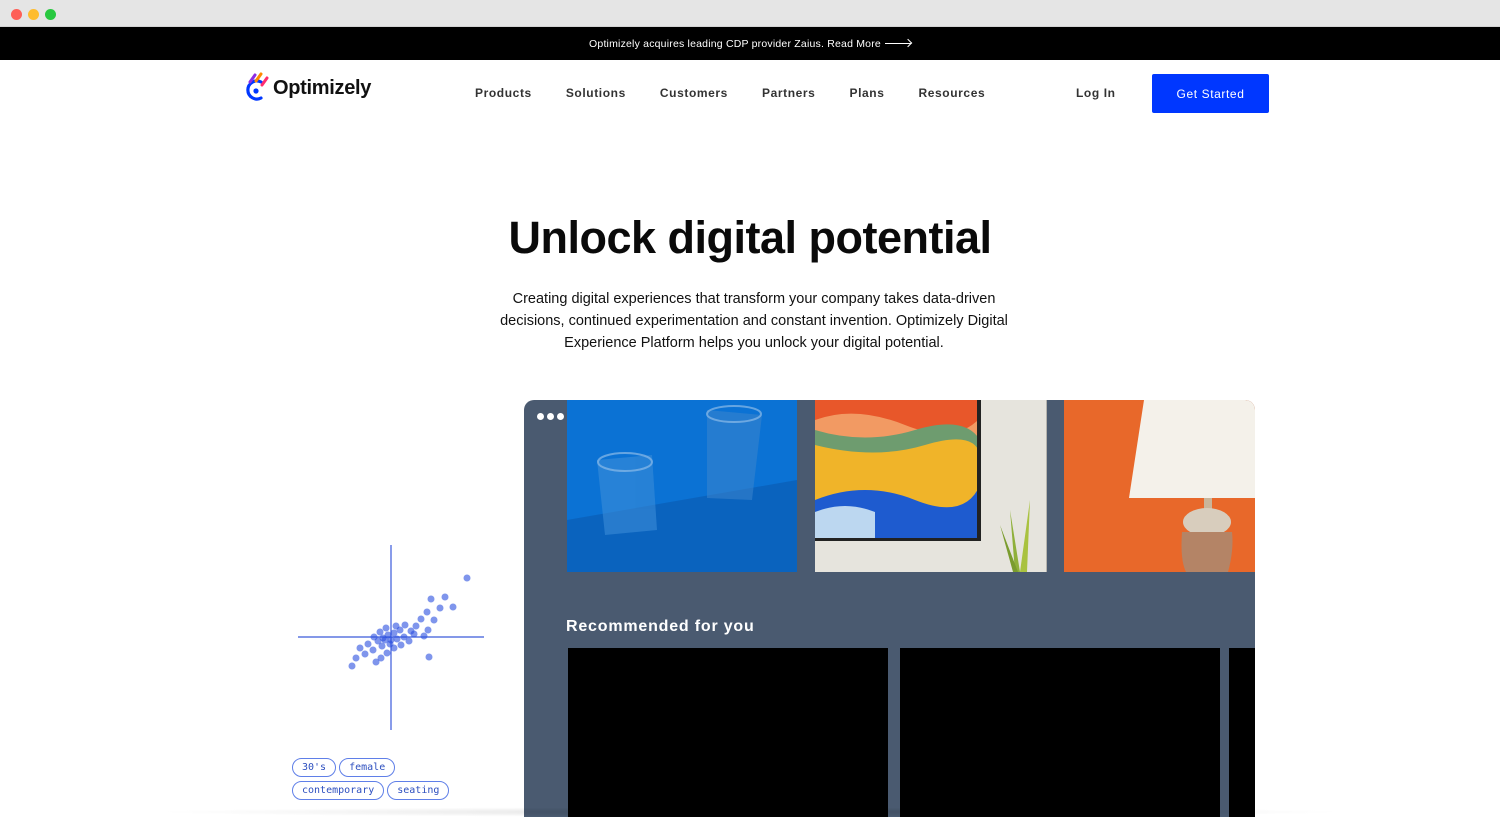 Image resolution: width=1500 pixels, height=817 pixels. Describe the element at coordinates (503, 93) in the screenshot. I see `nav-item-products: Products` at that location.